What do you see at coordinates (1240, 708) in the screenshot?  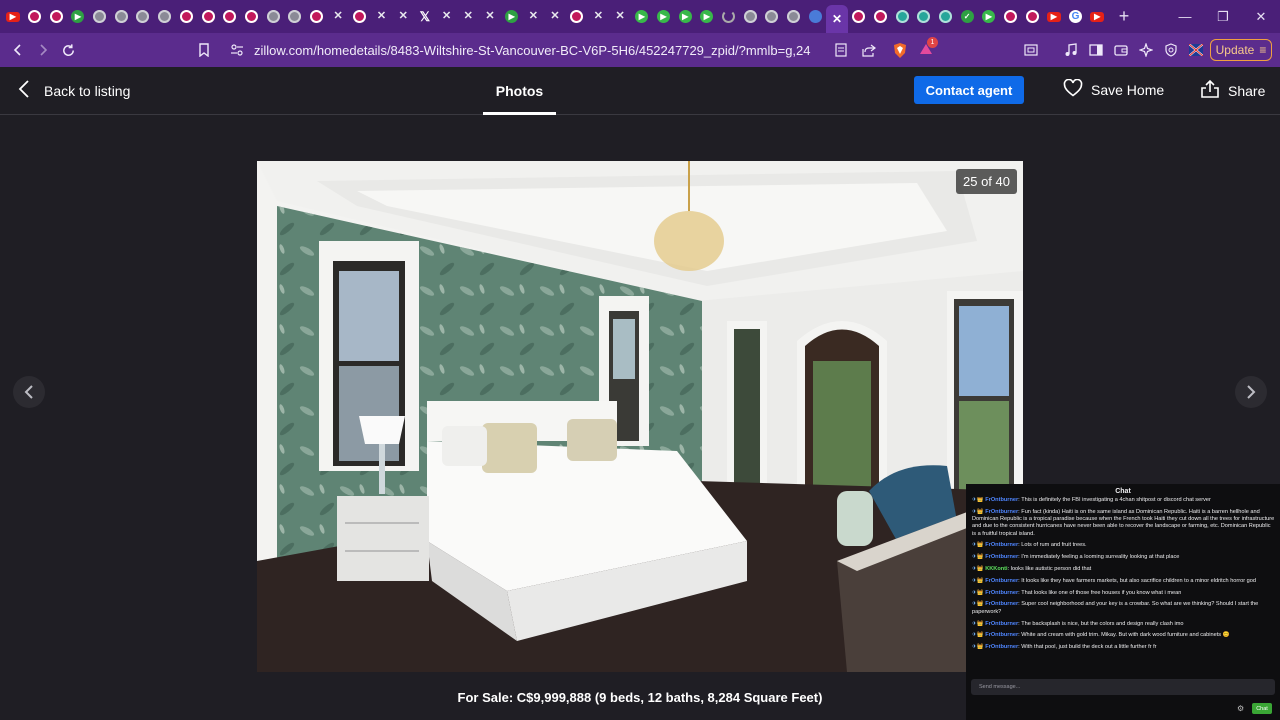 I see `gear-icon: ⚙` at bounding box center [1240, 708].